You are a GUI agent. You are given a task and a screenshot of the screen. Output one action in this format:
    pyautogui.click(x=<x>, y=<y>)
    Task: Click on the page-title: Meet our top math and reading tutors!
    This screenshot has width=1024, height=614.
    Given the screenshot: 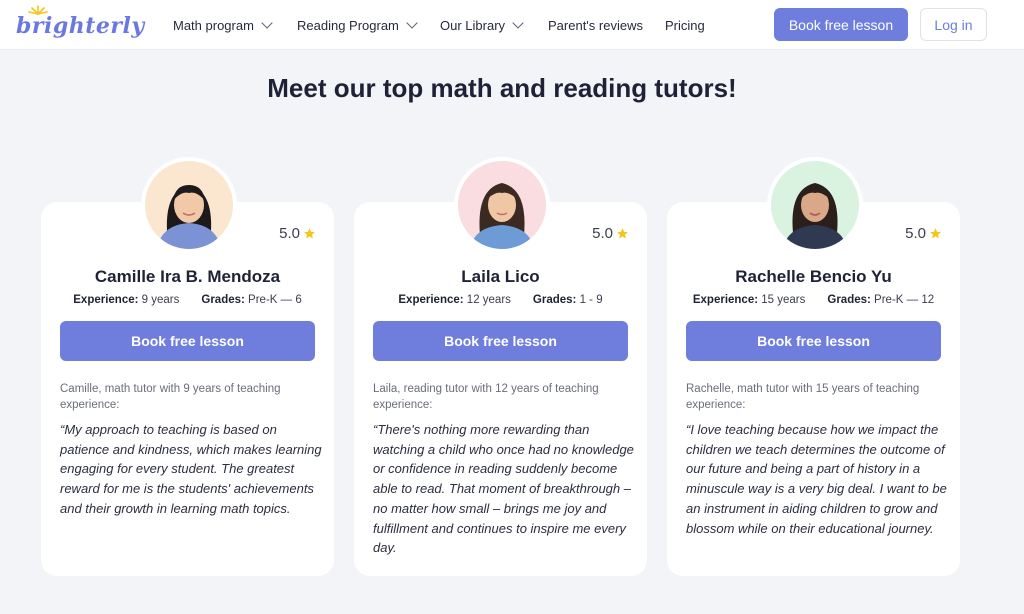 What is the action you would take?
    pyautogui.click(x=502, y=88)
    